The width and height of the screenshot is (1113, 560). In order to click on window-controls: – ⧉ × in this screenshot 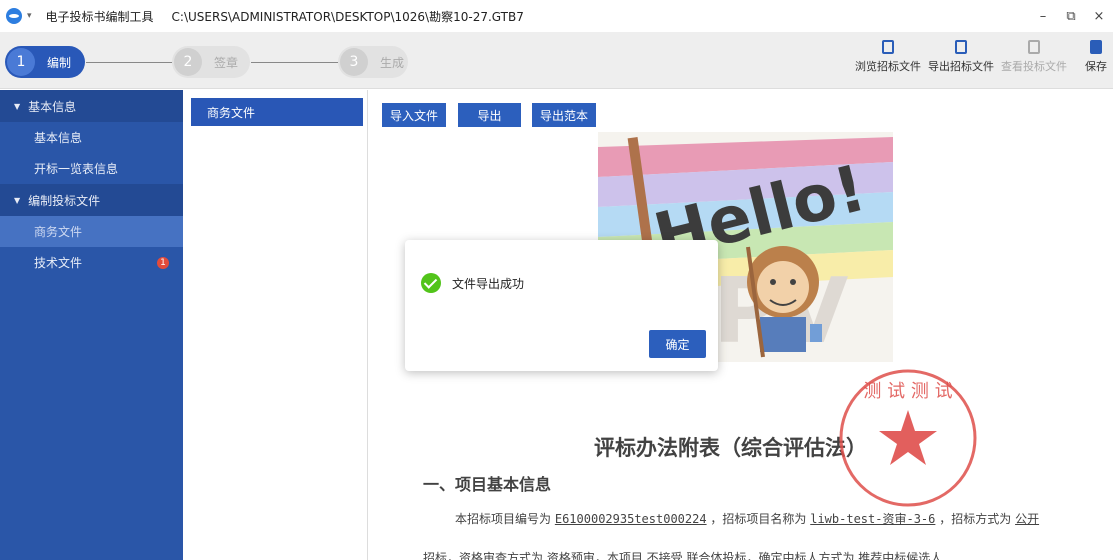, I will do `click(1071, 16)`.